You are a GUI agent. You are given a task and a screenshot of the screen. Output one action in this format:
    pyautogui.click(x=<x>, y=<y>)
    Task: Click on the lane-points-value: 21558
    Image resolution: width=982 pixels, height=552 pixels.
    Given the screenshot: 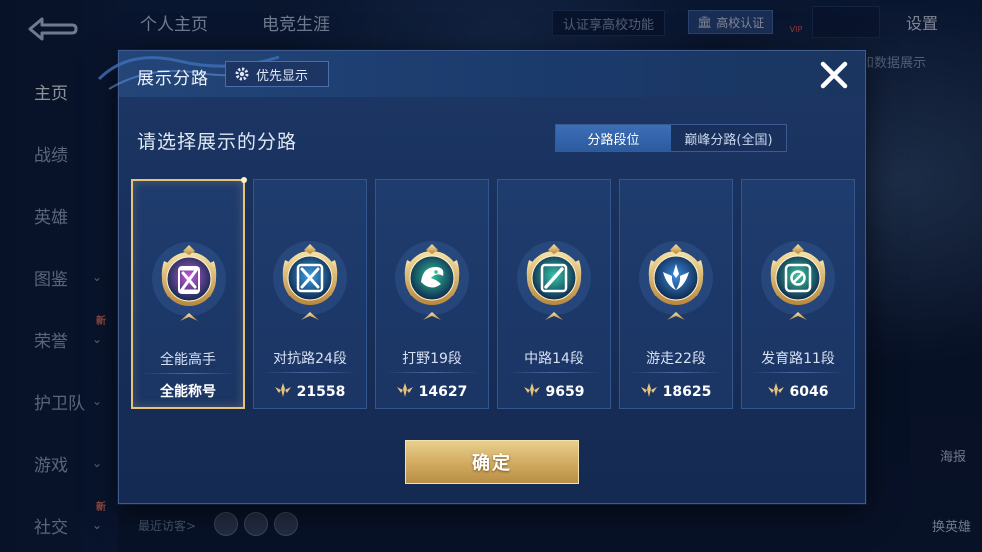 What is the action you would take?
    pyautogui.click(x=321, y=392)
    